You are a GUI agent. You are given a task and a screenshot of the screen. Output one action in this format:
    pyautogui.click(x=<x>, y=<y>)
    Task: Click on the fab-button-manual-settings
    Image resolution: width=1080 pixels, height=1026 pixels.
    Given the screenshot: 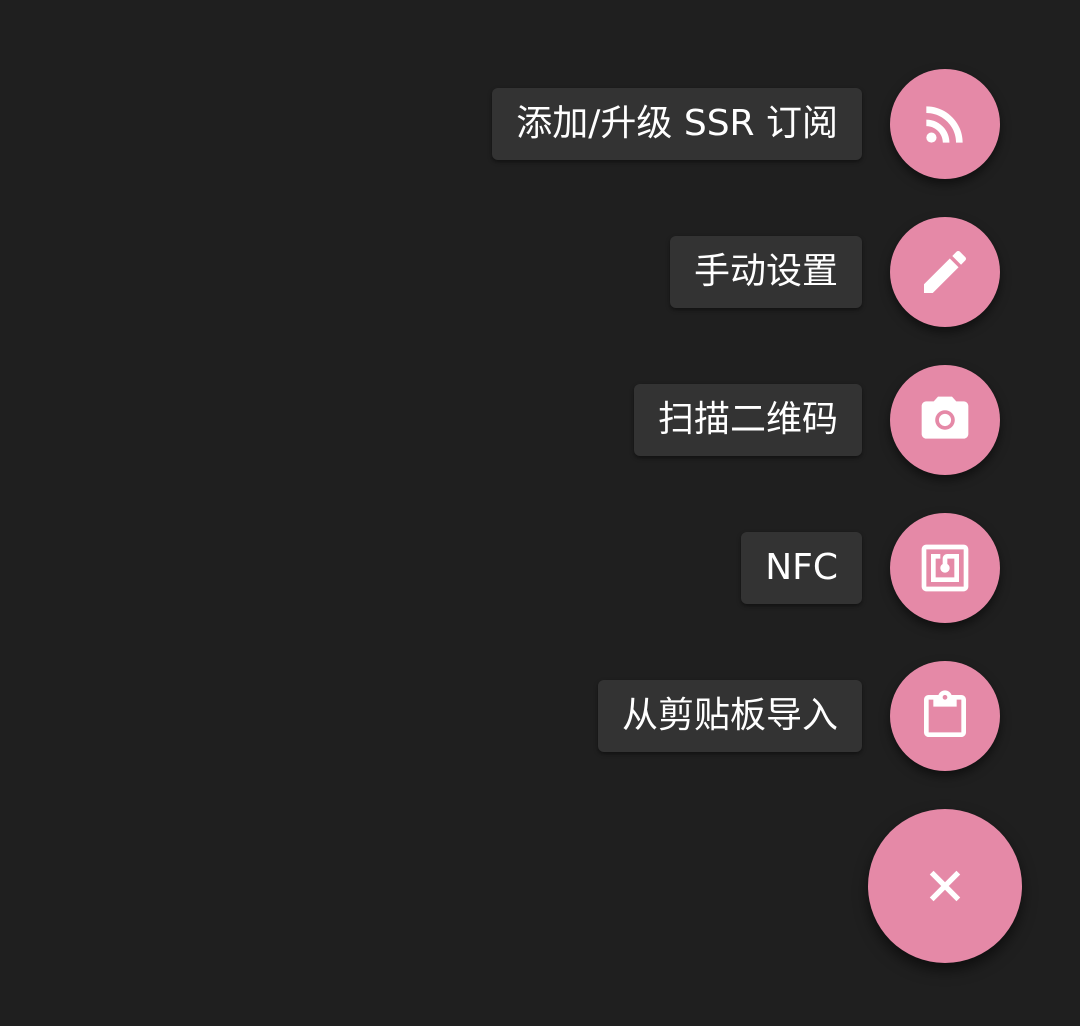 What is the action you would take?
    pyautogui.click(x=945, y=272)
    